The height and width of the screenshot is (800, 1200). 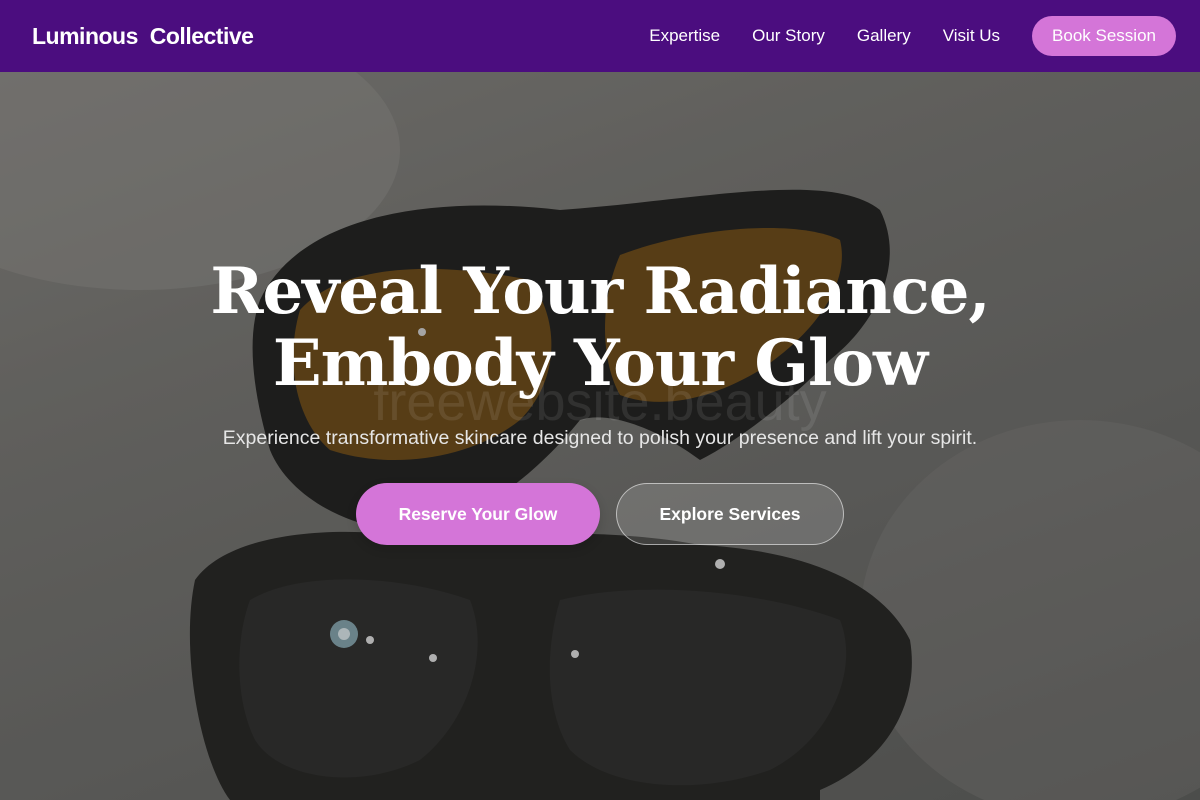 What do you see at coordinates (600, 363) in the screenshot?
I see `hero-headline-line-2: Embody Your Glow` at bounding box center [600, 363].